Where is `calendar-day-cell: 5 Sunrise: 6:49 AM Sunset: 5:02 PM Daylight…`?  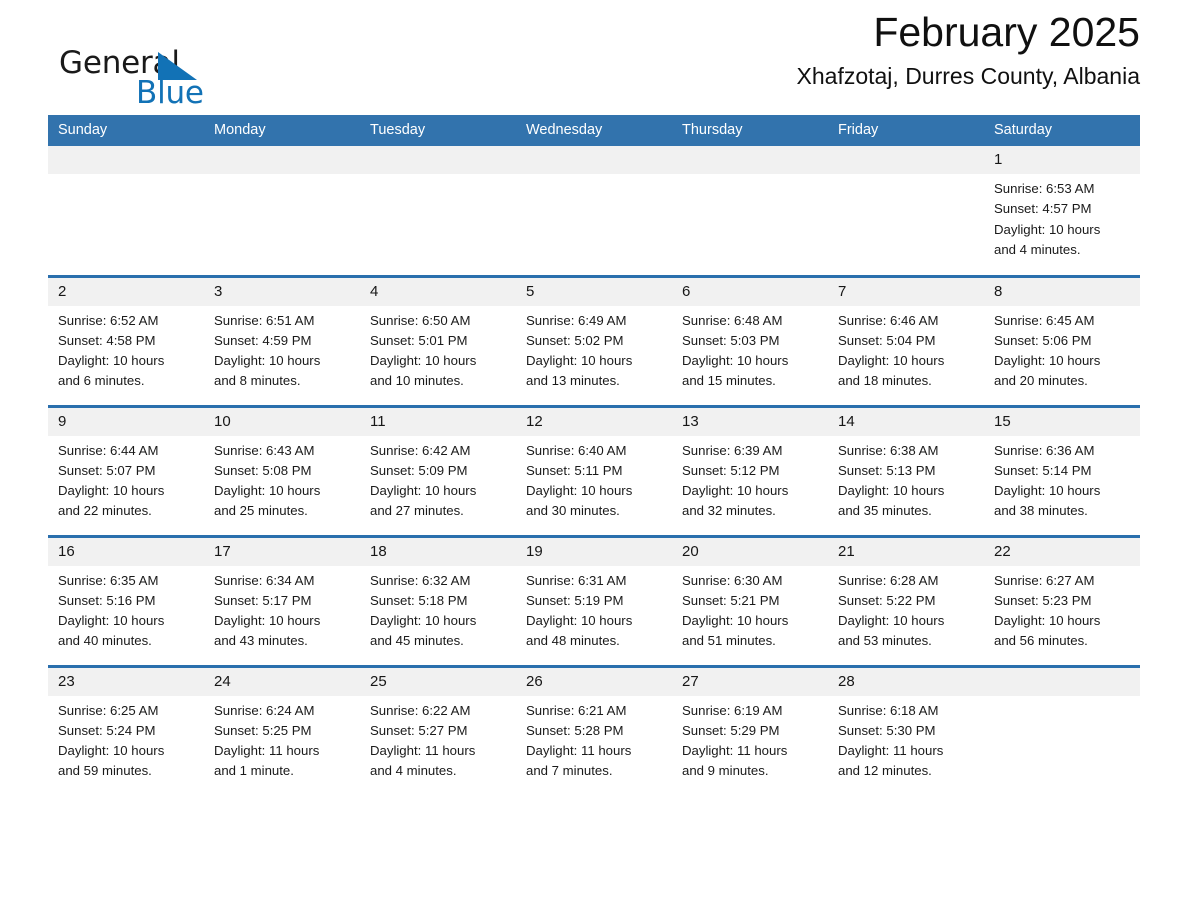
calendar-day-cell: 5 Sunrise: 6:49 AM Sunset: 5:02 PM Daylight… is located at coordinates (594, 340).